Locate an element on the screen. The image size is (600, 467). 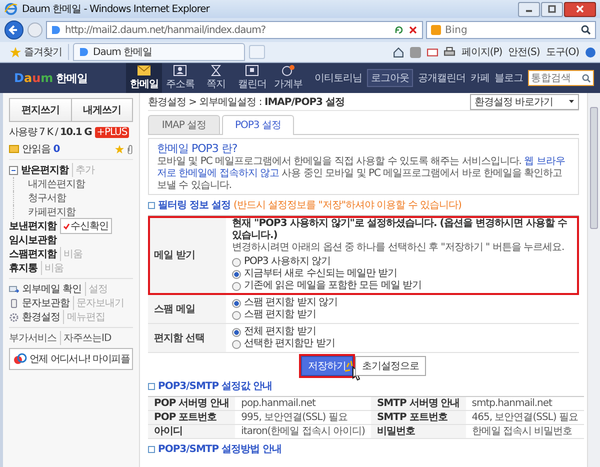
save-button: 저장하기 is located at coordinates (327, 366).